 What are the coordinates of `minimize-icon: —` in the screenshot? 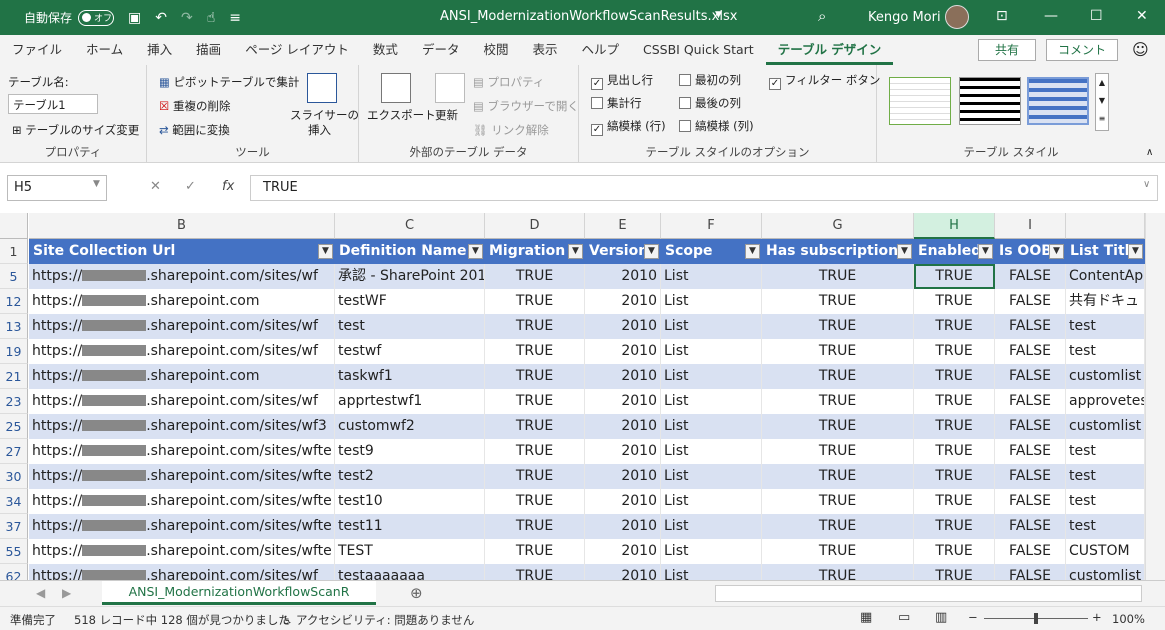 It's located at (1051, 16).